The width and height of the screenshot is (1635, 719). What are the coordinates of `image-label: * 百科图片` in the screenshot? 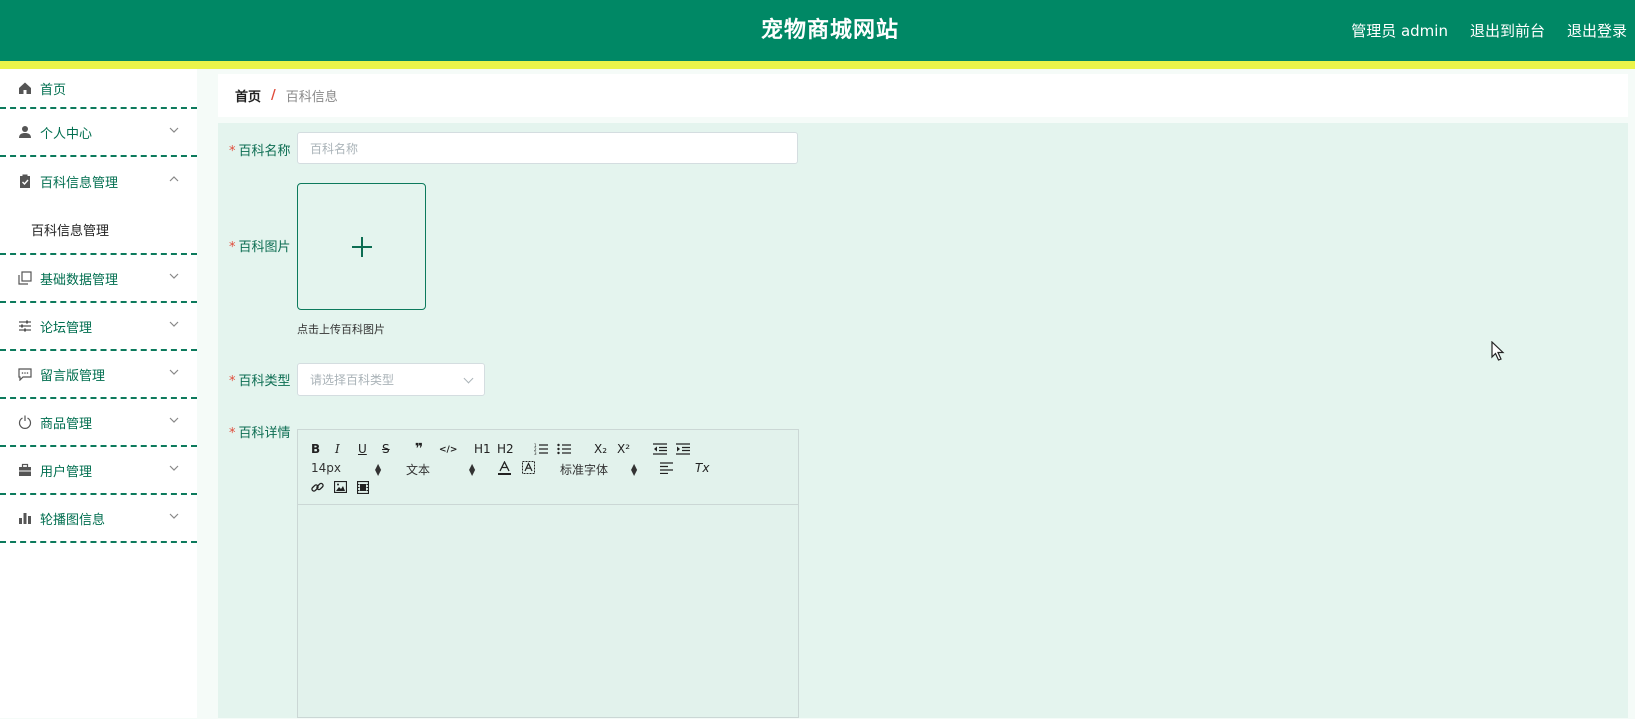 It's located at (260, 247).